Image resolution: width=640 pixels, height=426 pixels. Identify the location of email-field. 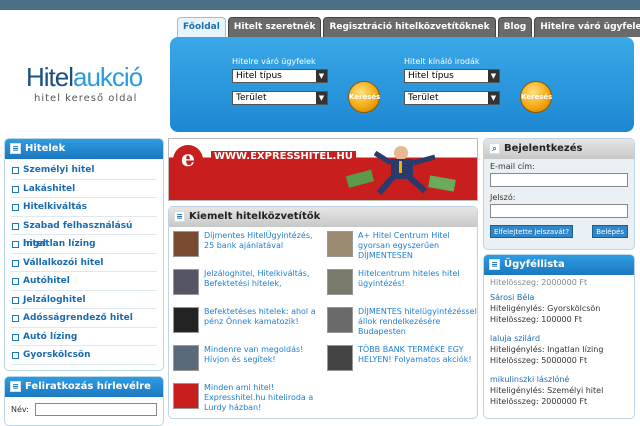
(559, 180).